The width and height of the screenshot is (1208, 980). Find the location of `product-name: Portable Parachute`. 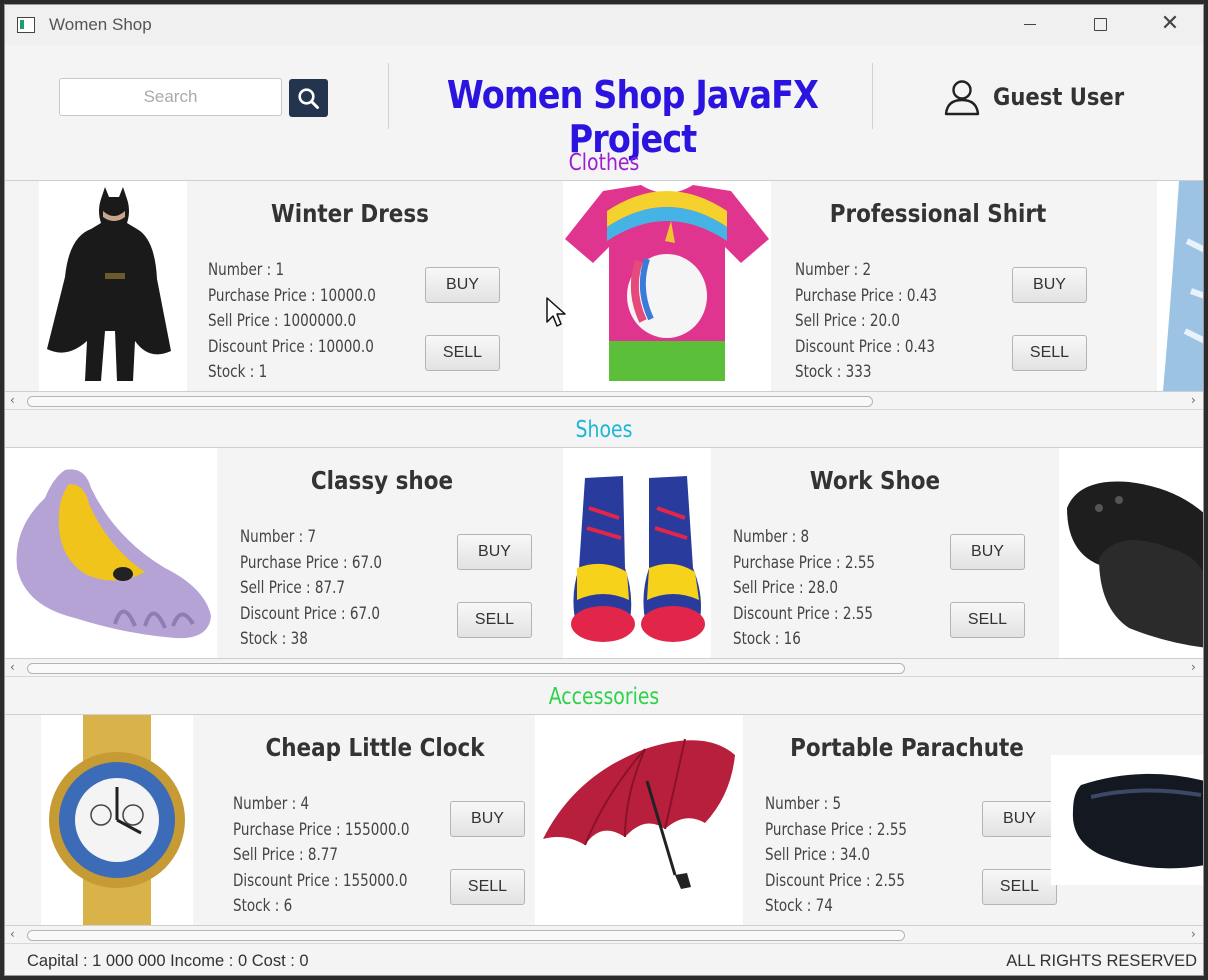

product-name: Portable Parachute is located at coordinates (907, 747).